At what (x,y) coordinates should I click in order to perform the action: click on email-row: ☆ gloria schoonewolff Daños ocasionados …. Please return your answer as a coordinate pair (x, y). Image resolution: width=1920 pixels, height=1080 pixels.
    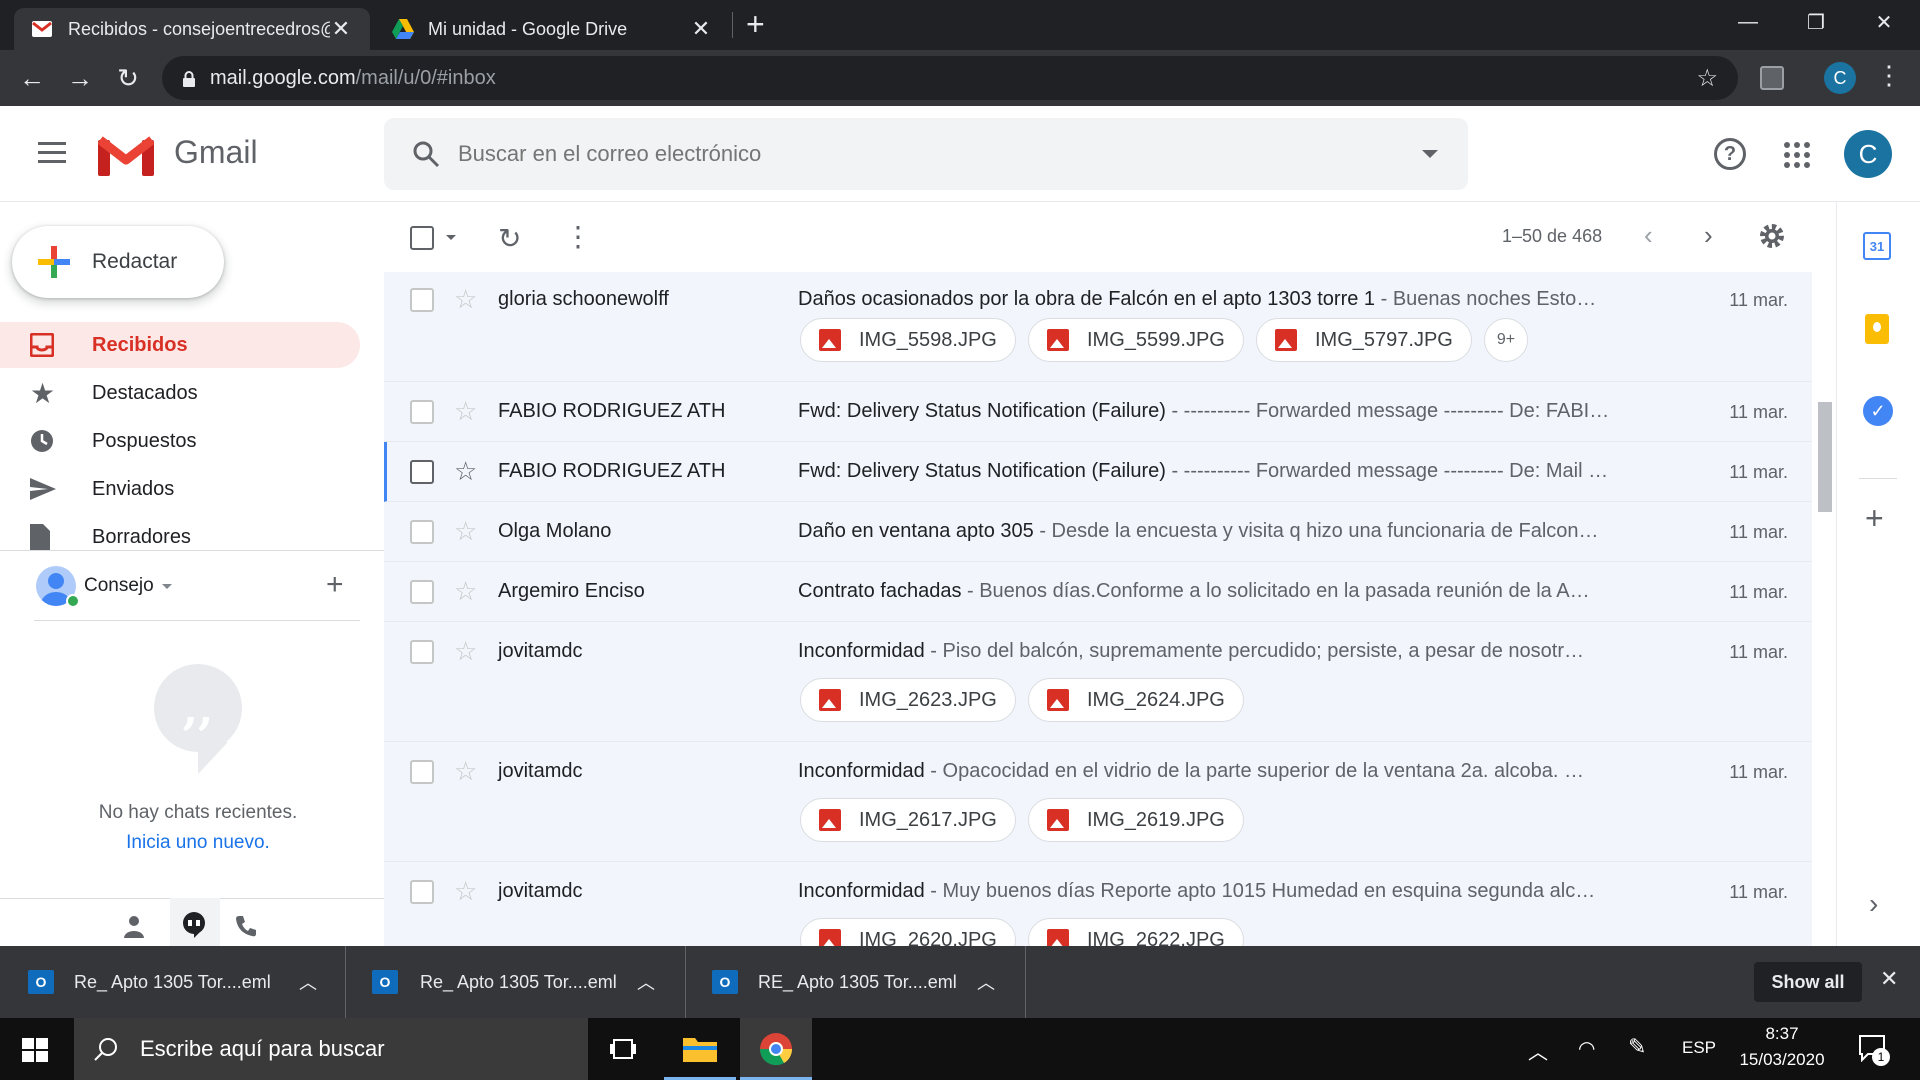
    Looking at the image, I should click on (1098, 327).